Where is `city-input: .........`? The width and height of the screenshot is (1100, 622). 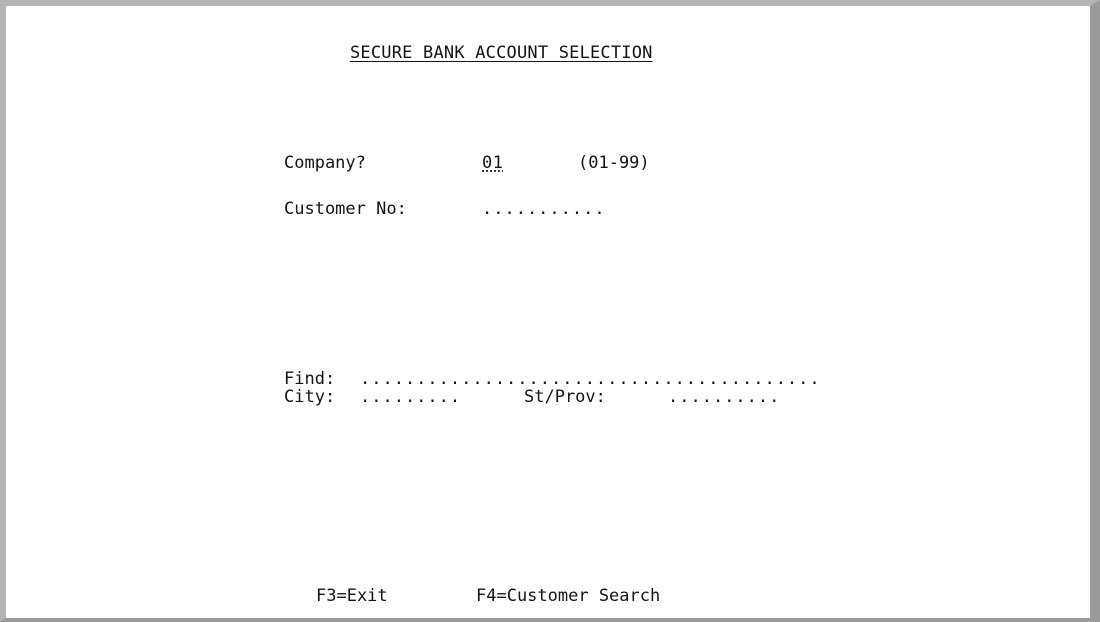 city-input: ......... is located at coordinates (410, 397).